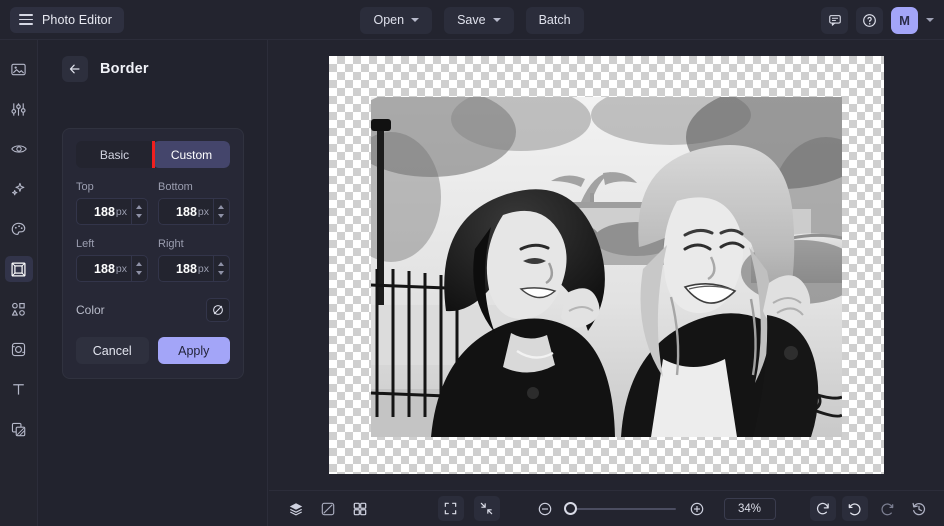 The height and width of the screenshot is (526, 944). I want to click on batch-label: Batch, so click(554, 20).